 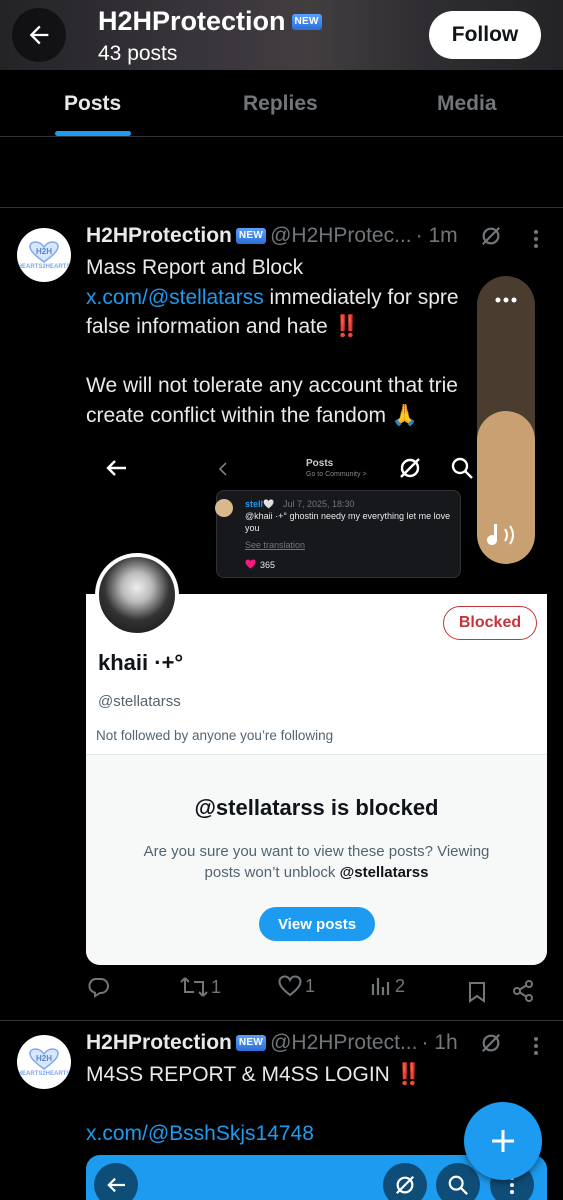 What do you see at coordinates (319, 504) in the screenshot?
I see `mini-date: Jul 7, 2025, 18:30` at bounding box center [319, 504].